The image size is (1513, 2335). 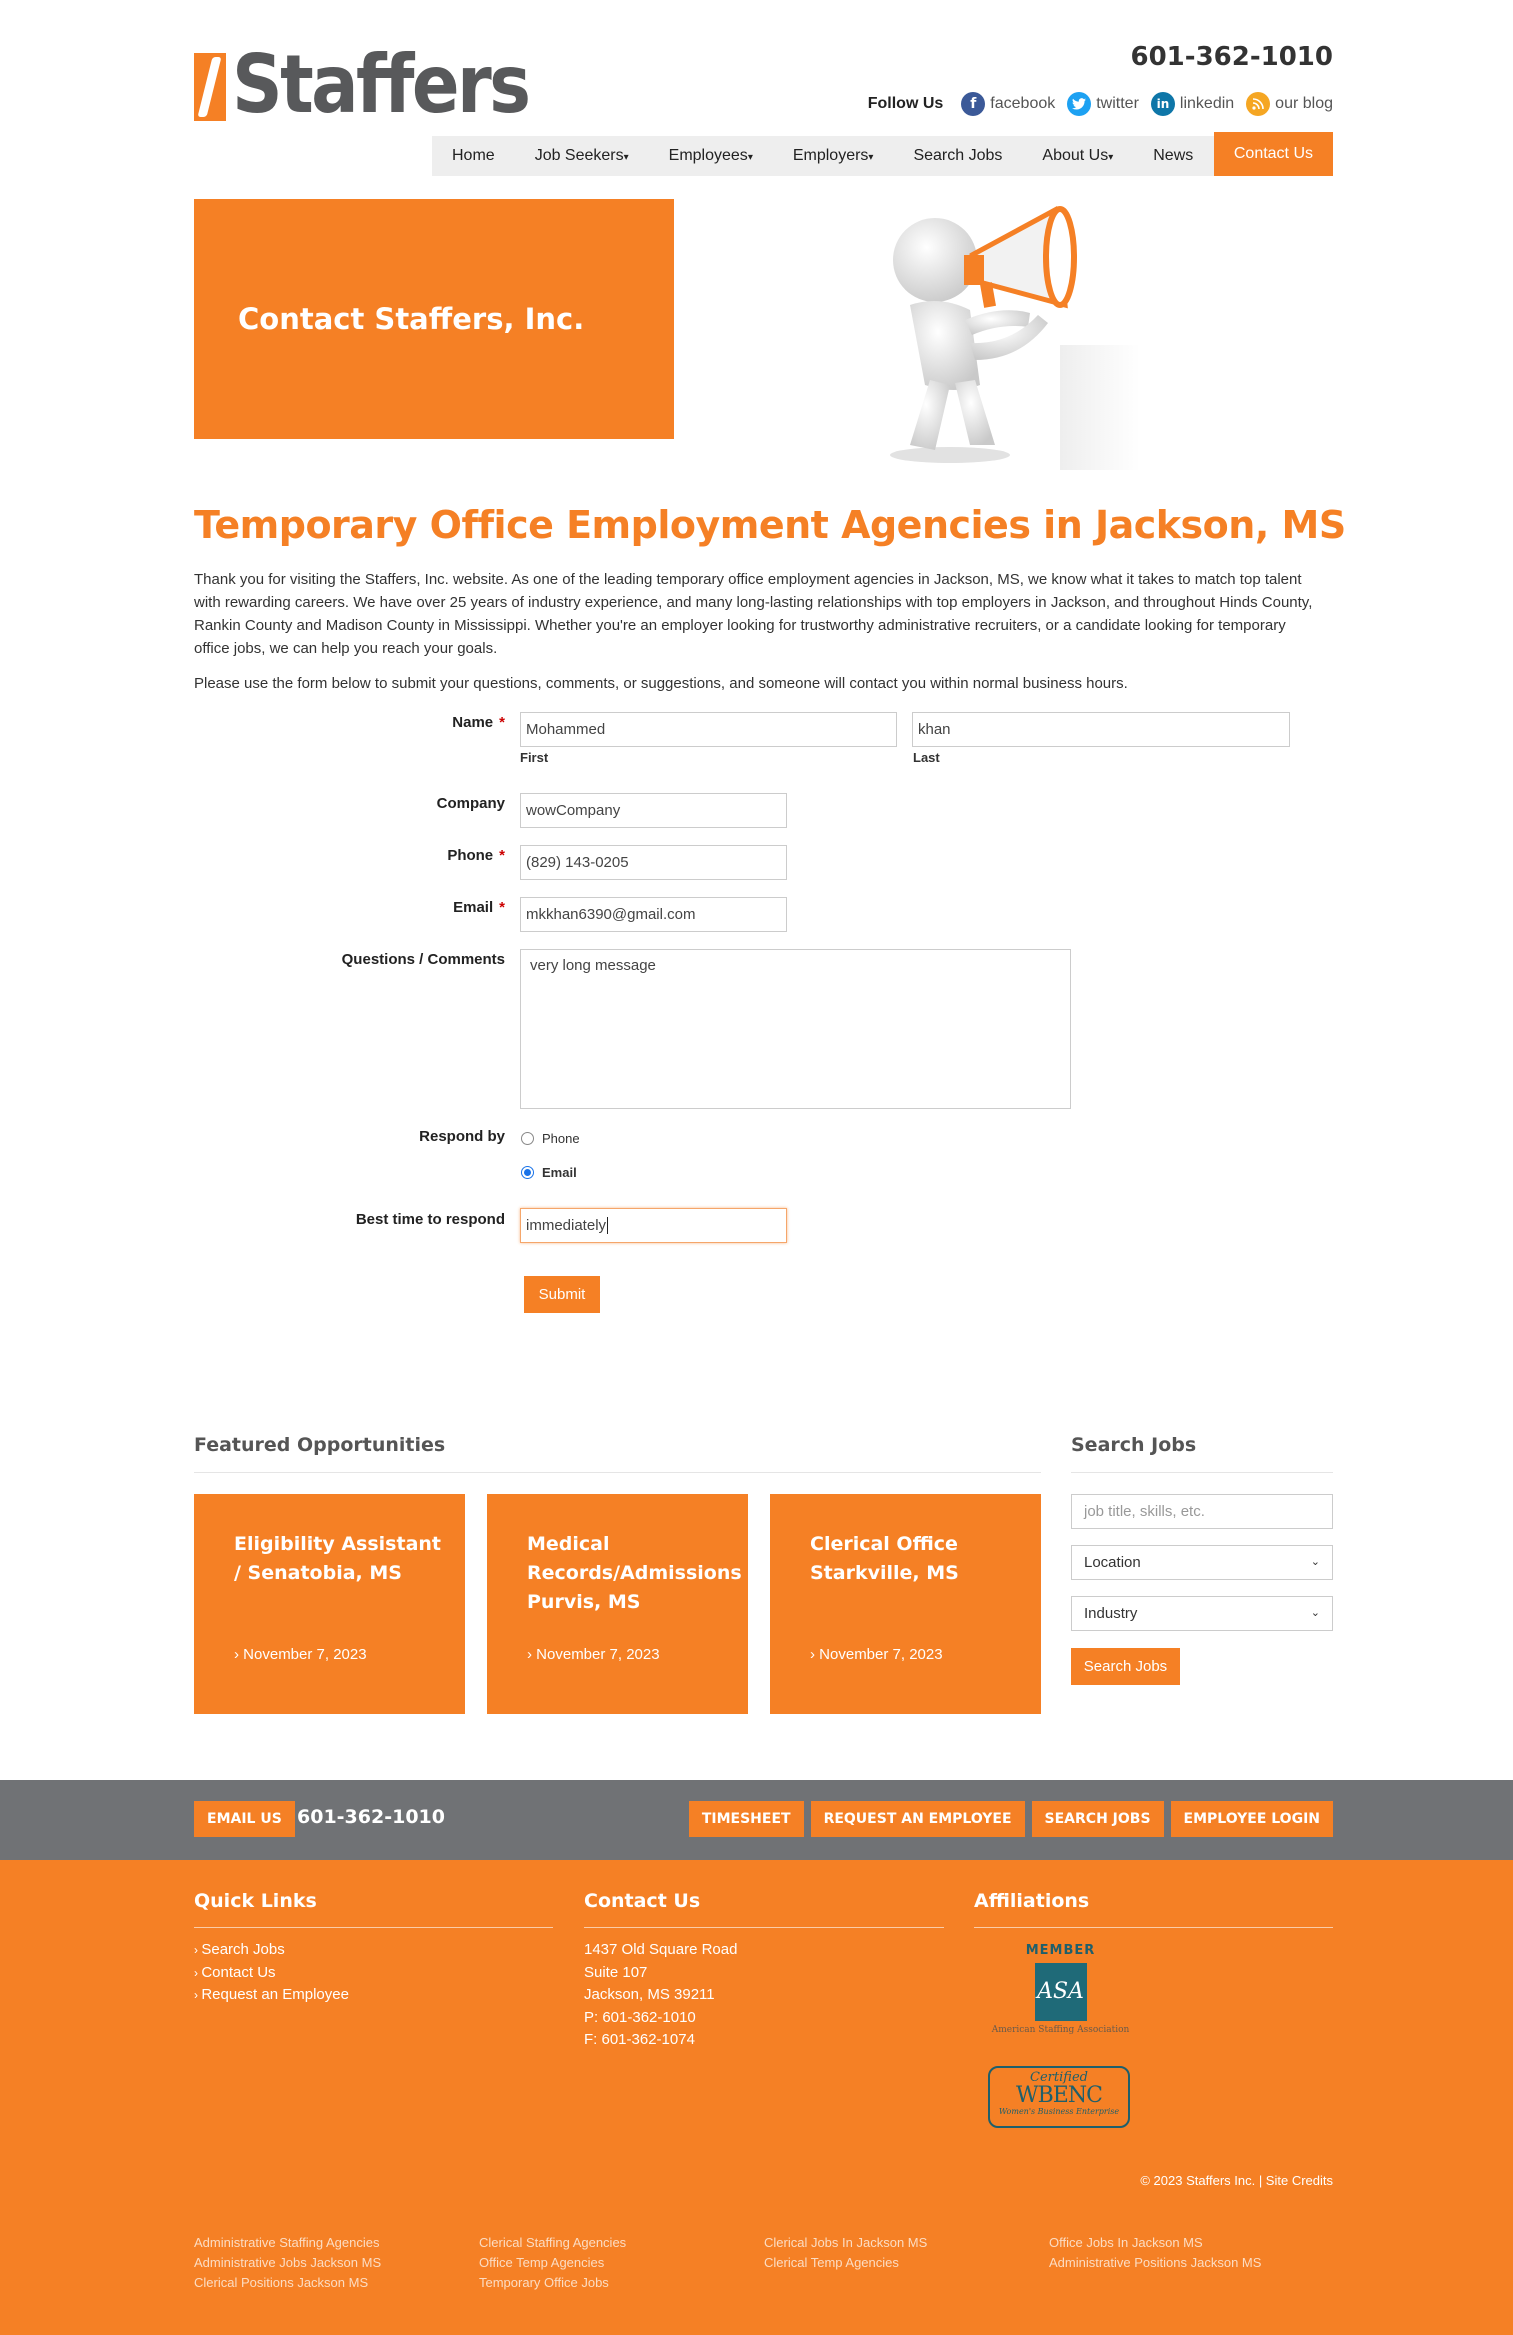 I want to click on seo-link: Temporary Office Jobs, so click(x=552, y=2283).